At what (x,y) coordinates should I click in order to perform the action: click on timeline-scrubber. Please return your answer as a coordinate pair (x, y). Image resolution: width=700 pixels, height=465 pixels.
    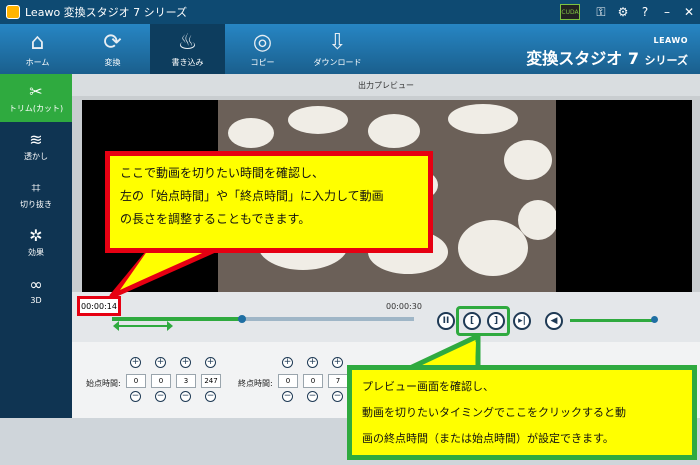
    Looking at the image, I should click on (242, 319).